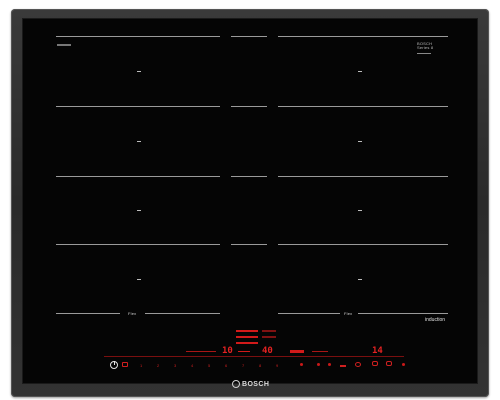  Describe the element at coordinates (403, 364) in the screenshot. I see `menu-icon` at that location.